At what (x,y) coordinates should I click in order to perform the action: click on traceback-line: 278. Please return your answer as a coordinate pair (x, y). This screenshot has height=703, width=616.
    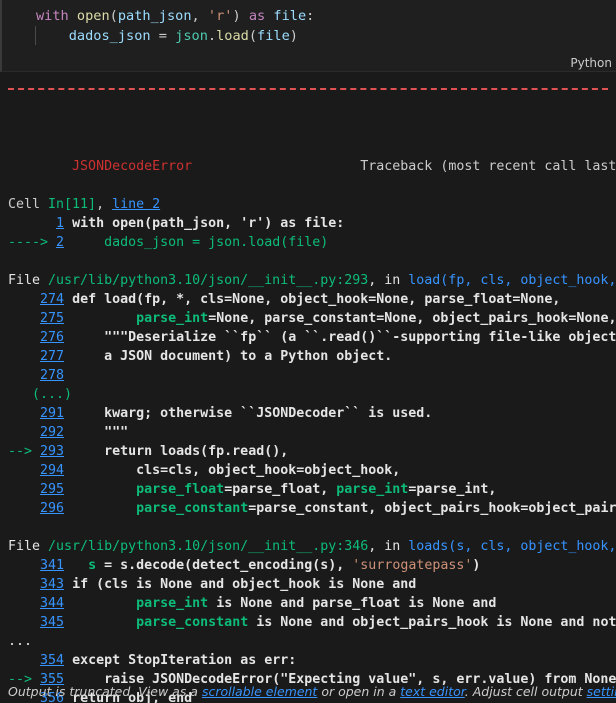
    Looking at the image, I should click on (312, 375).